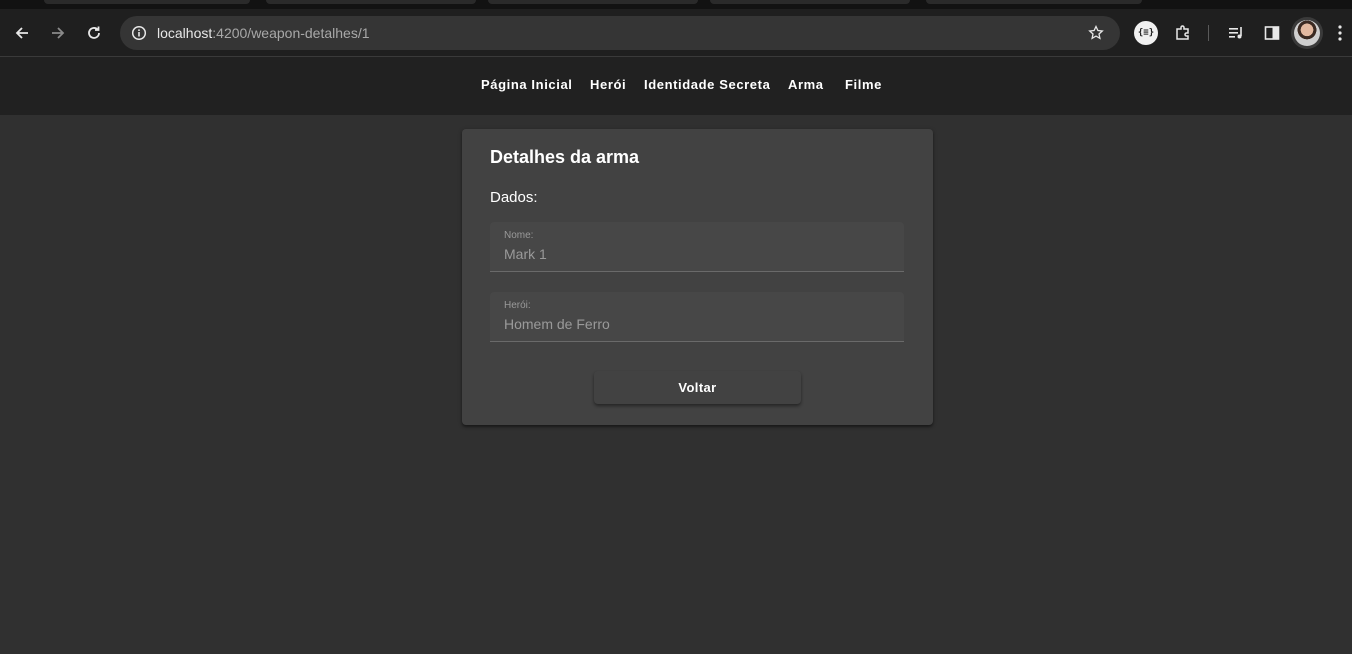 This screenshot has width=1352, height=654. Describe the element at coordinates (699, 254) in the screenshot. I see `name-field-value: Mark 1` at that location.